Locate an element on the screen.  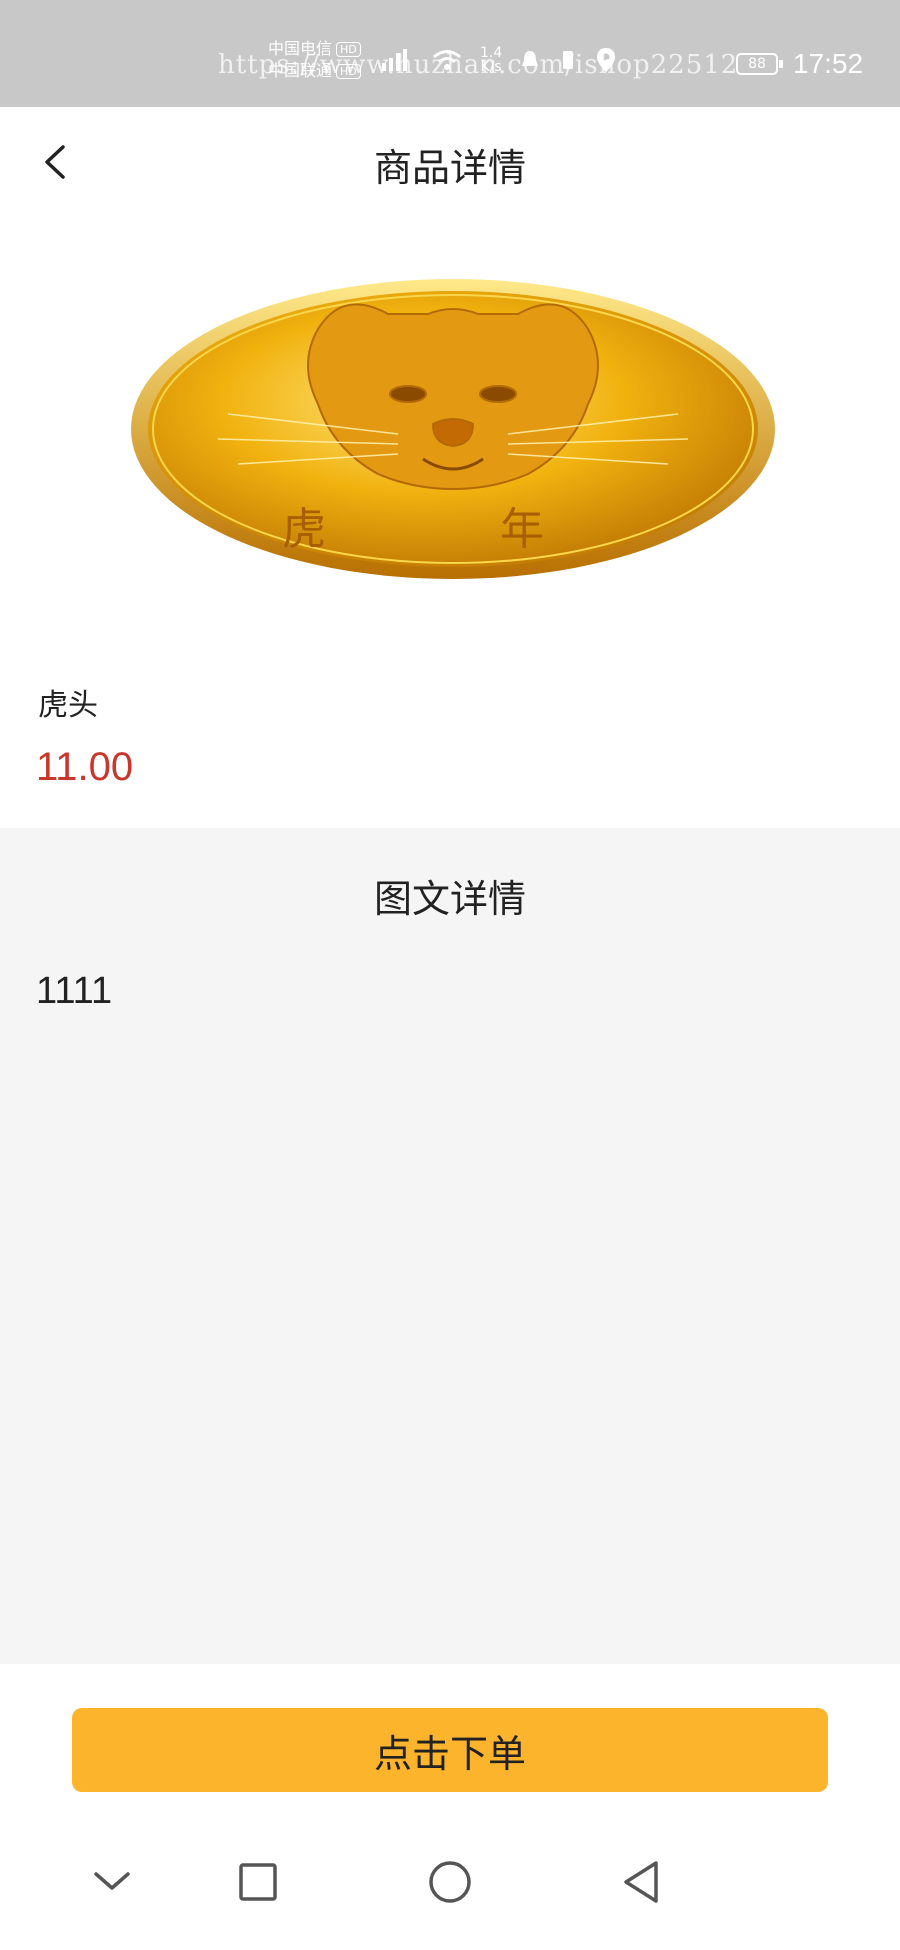
watermark-text: https://www.huzhan.com/ishop22512 is located at coordinates (478, 65).